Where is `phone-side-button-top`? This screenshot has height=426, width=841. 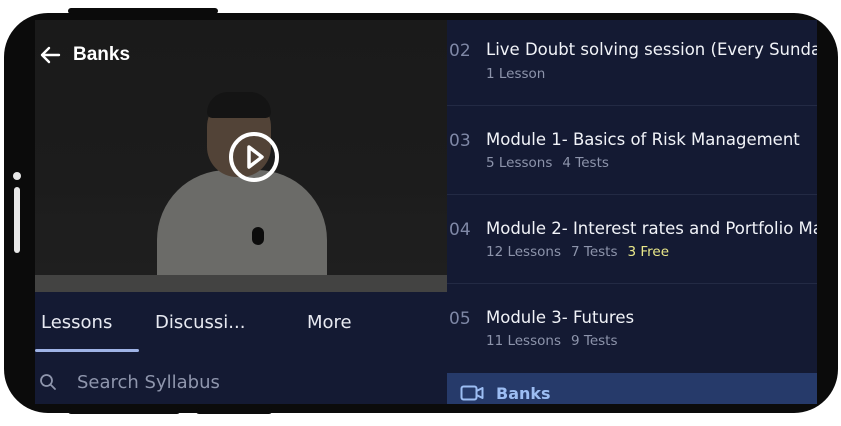 phone-side-button-top is located at coordinates (143, 11).